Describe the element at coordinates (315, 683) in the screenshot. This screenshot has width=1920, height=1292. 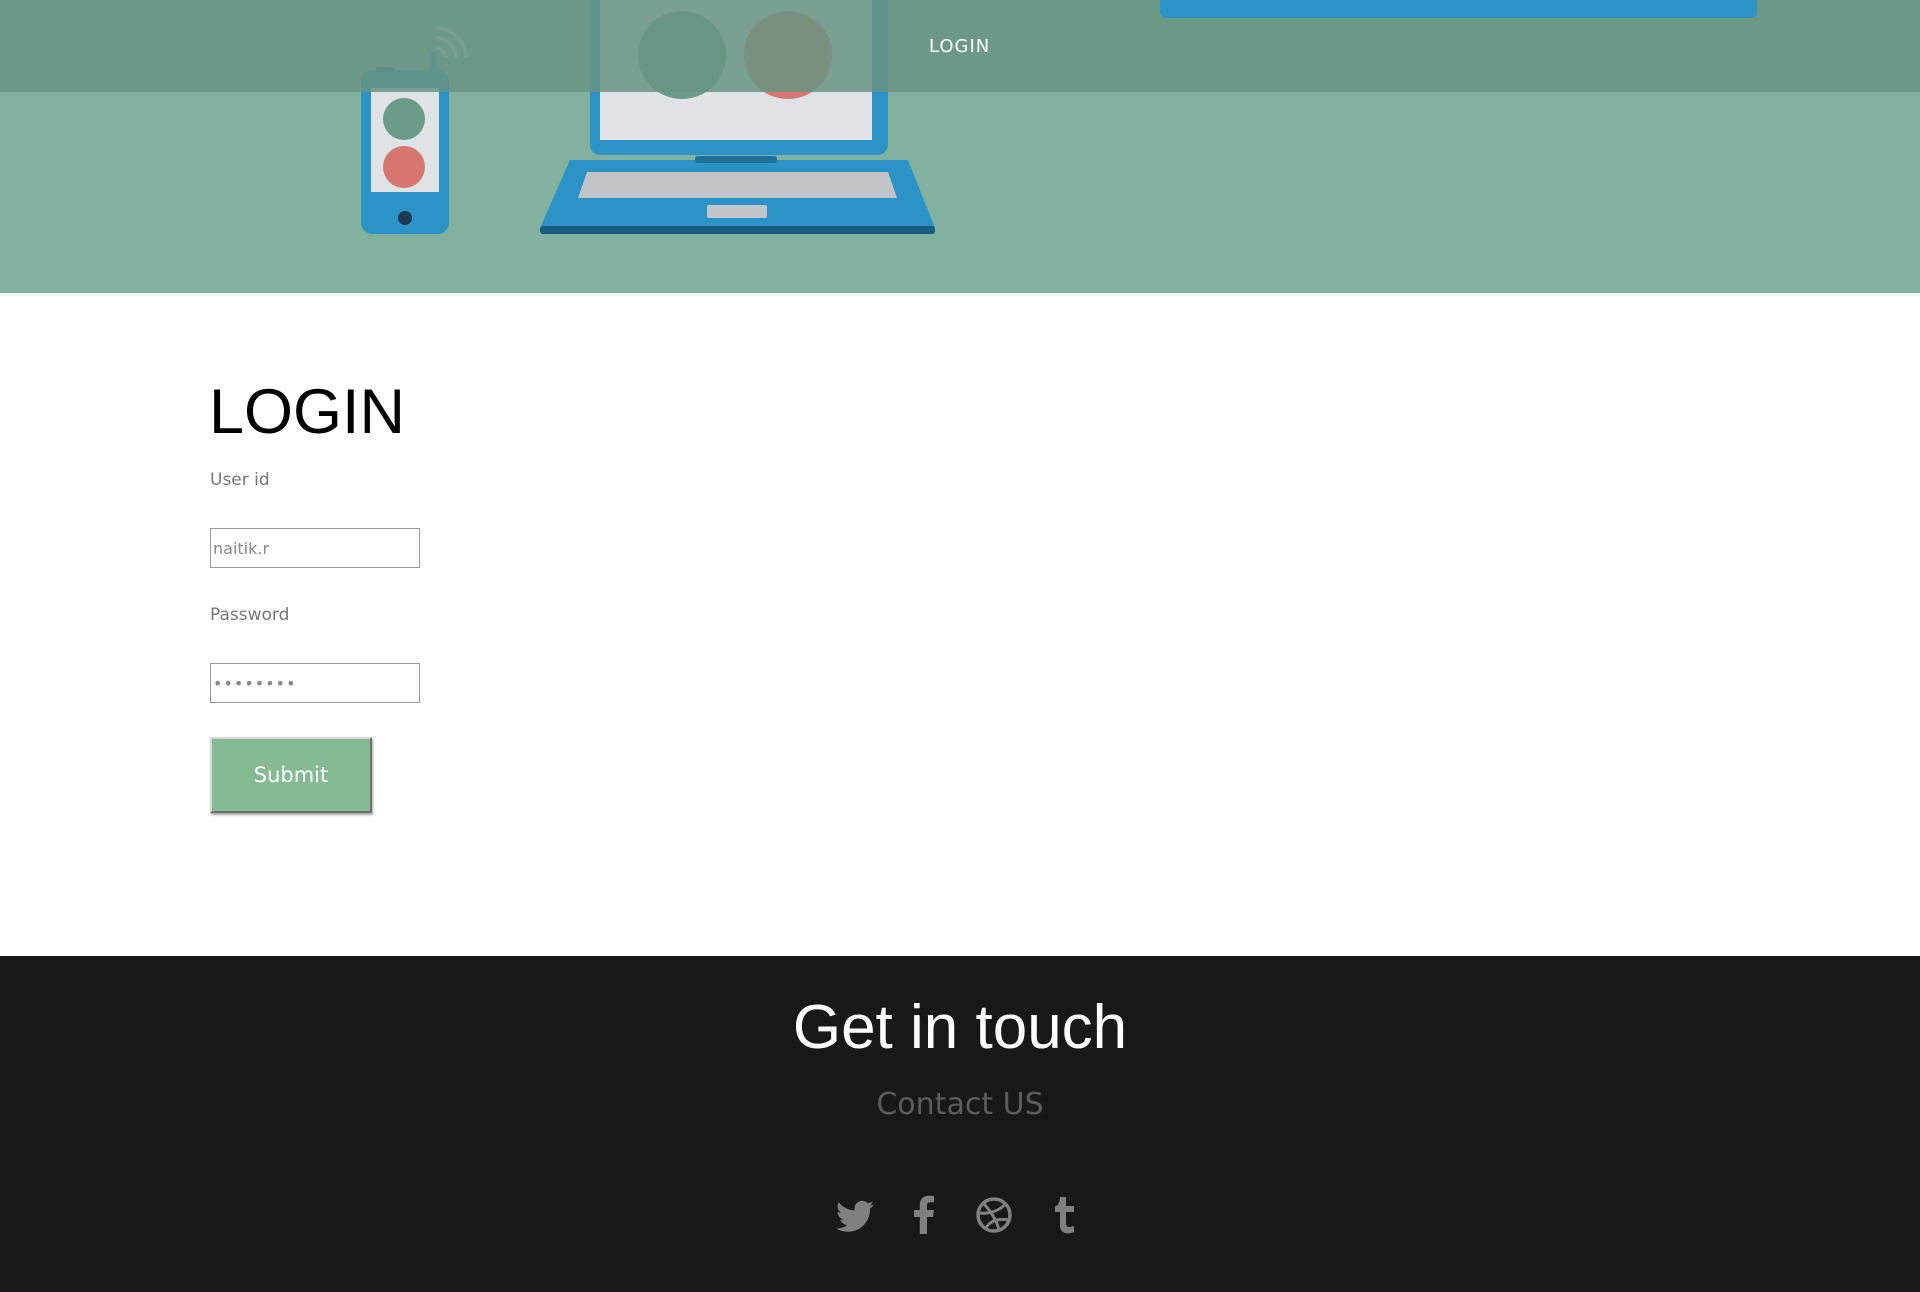
I see `password-input` at that location.